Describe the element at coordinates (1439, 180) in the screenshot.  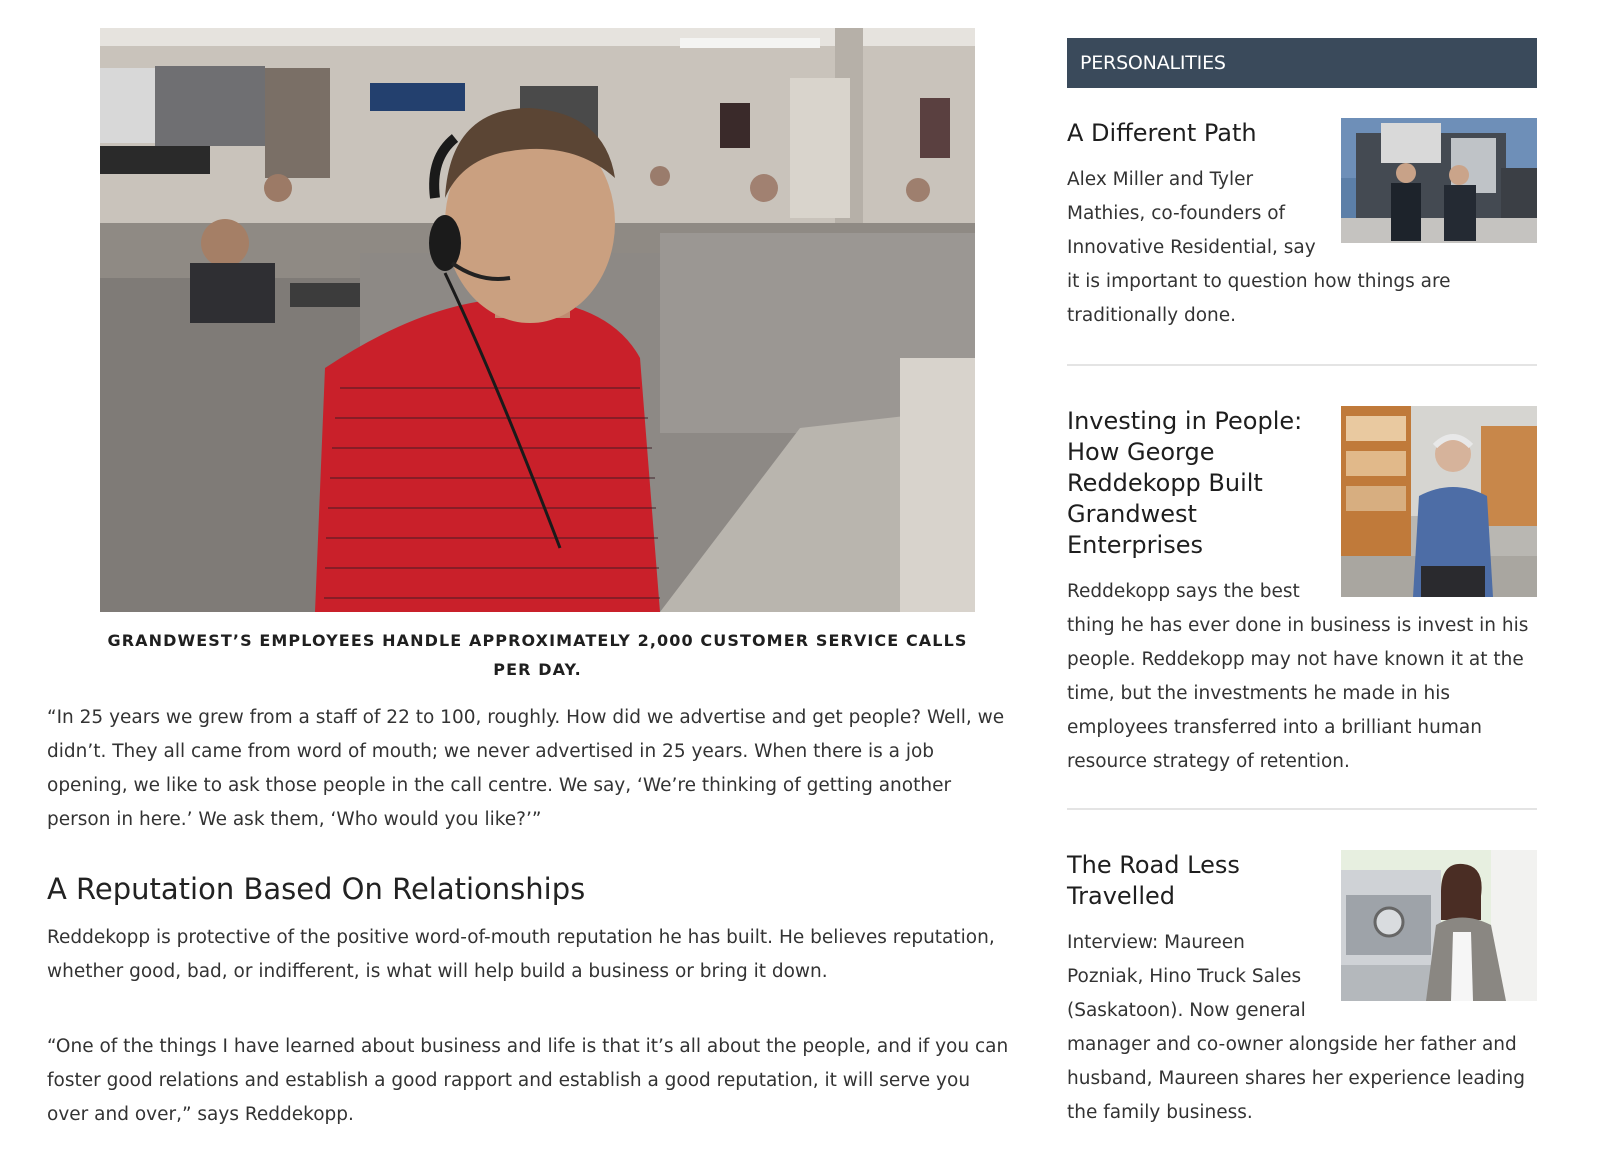
I see `card-thumbnail-building-founders` at that location.